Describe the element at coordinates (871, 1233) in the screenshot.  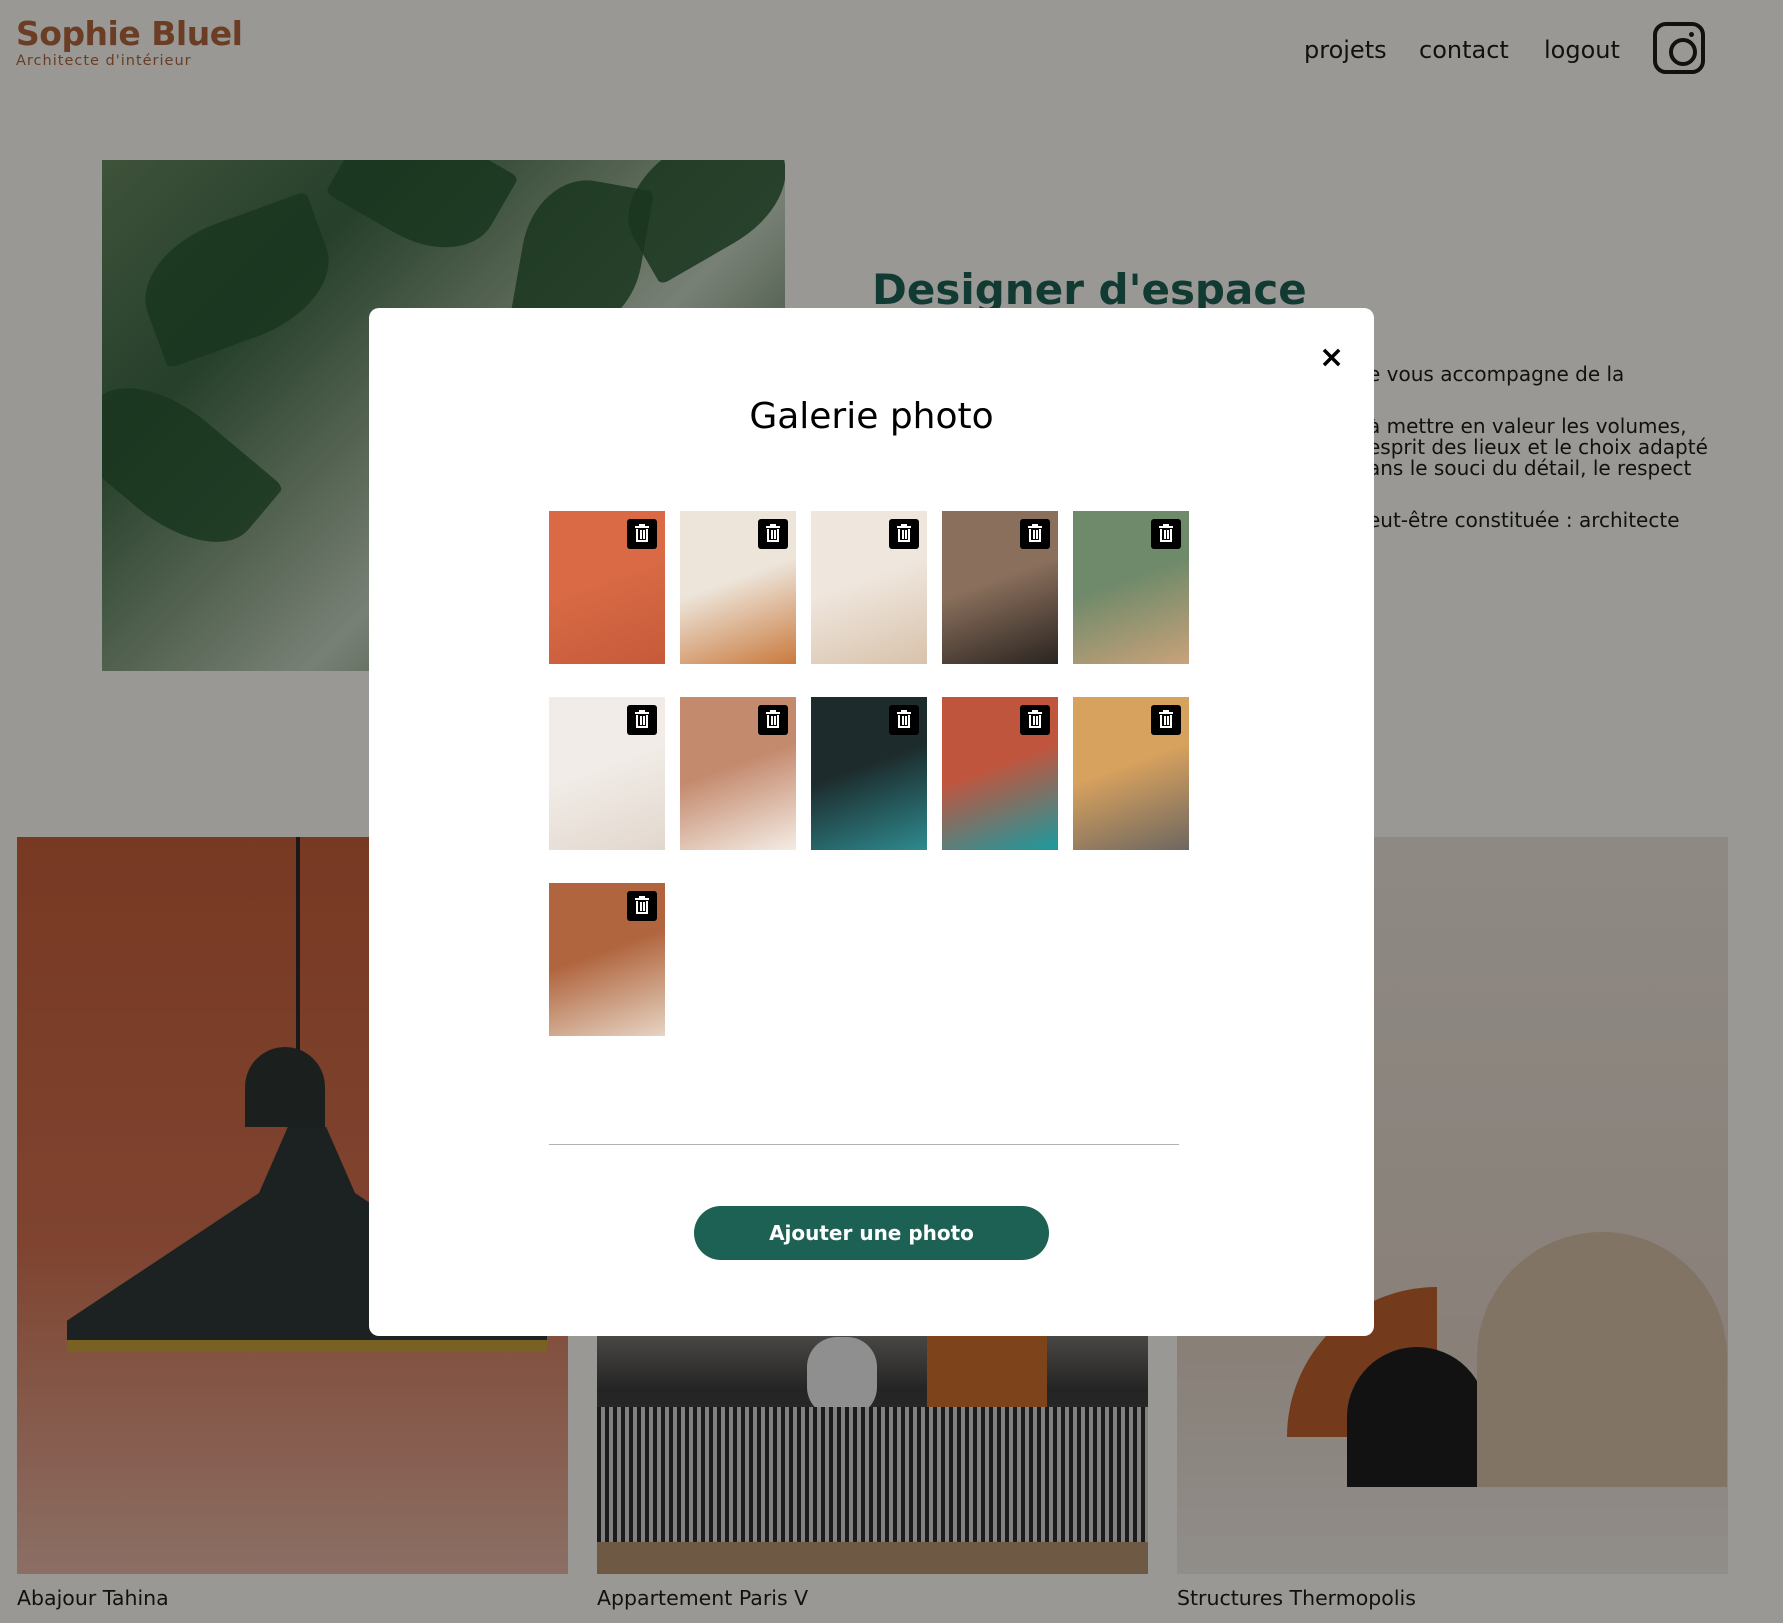
I see `add-photo-button: Ajouter une photo` at that location.